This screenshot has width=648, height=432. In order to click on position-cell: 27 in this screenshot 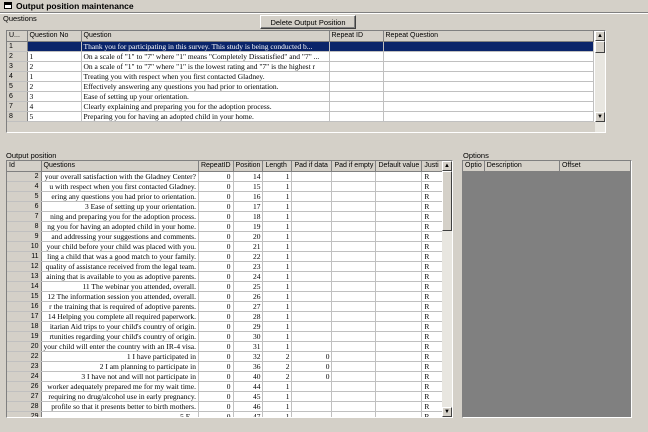, I will do `click(248, 306)`.